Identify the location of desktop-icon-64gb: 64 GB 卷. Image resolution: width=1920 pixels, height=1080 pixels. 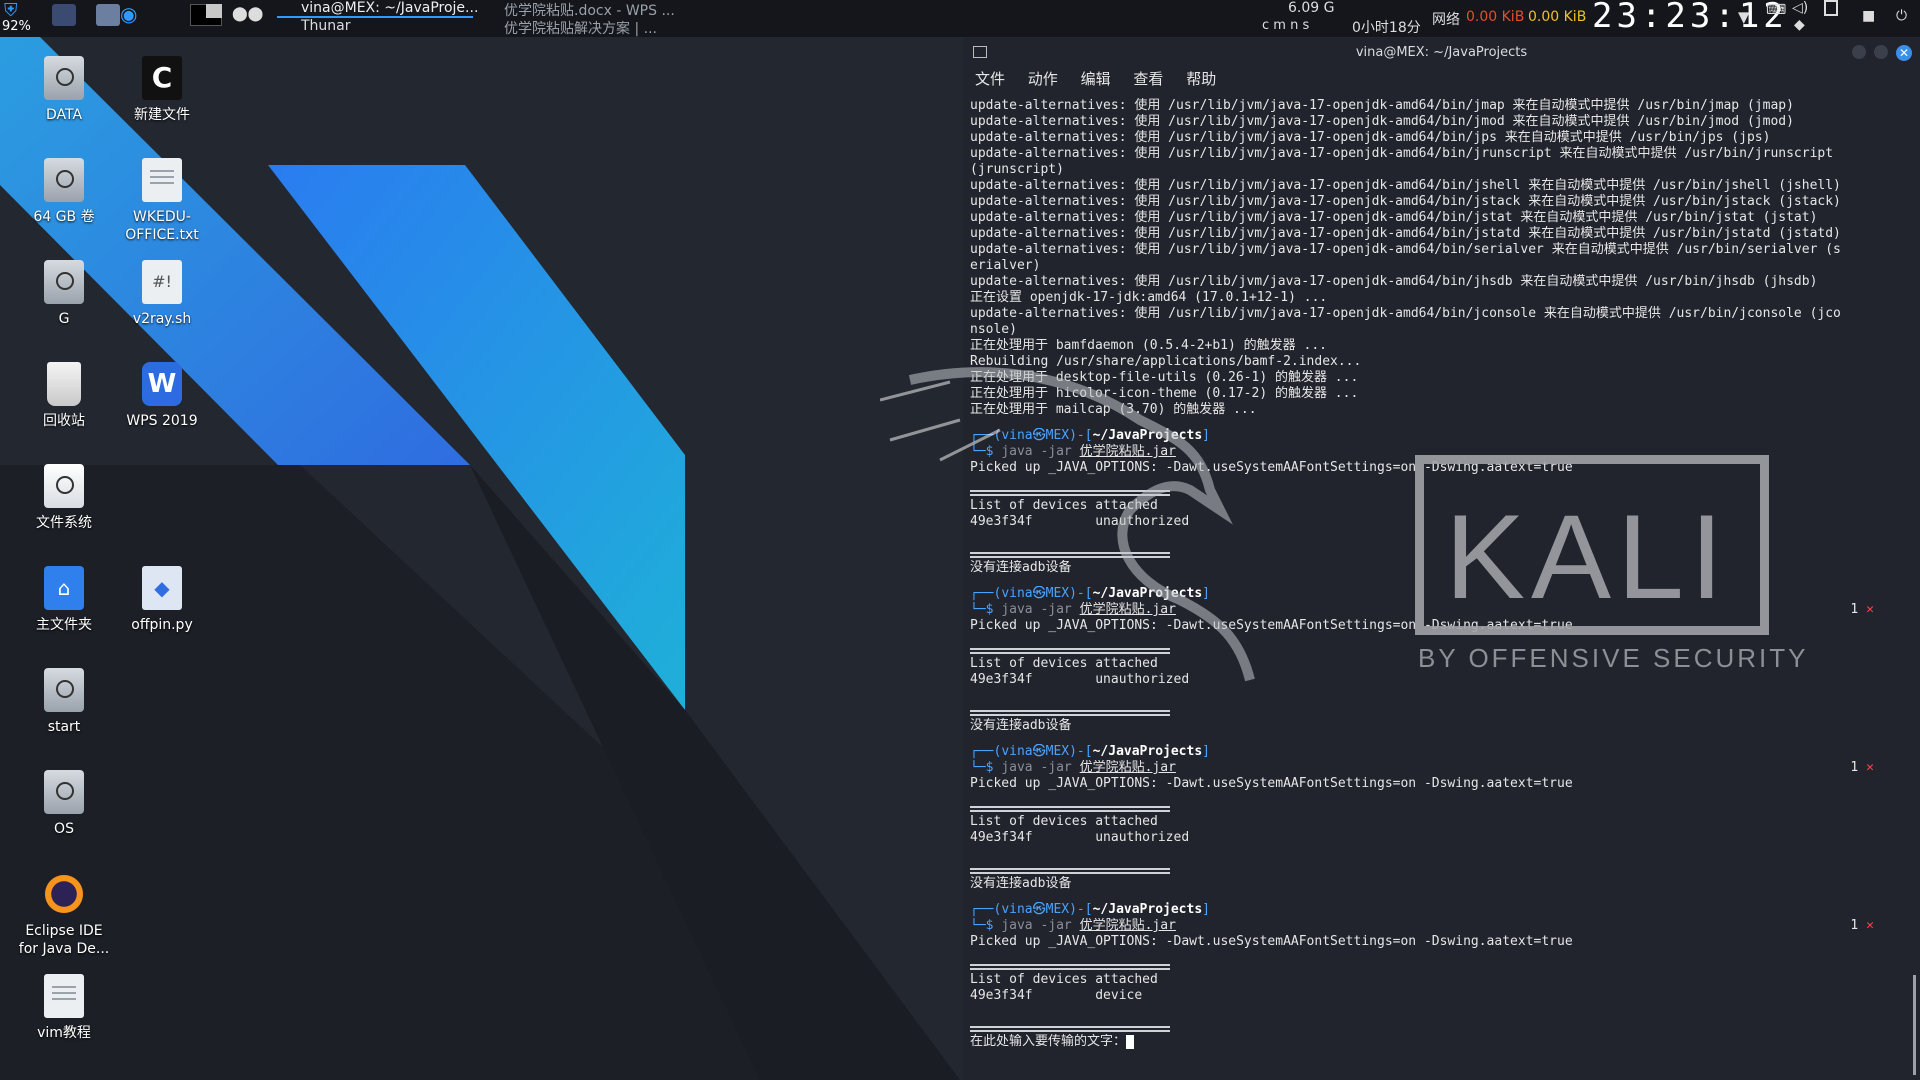
(64, 192).